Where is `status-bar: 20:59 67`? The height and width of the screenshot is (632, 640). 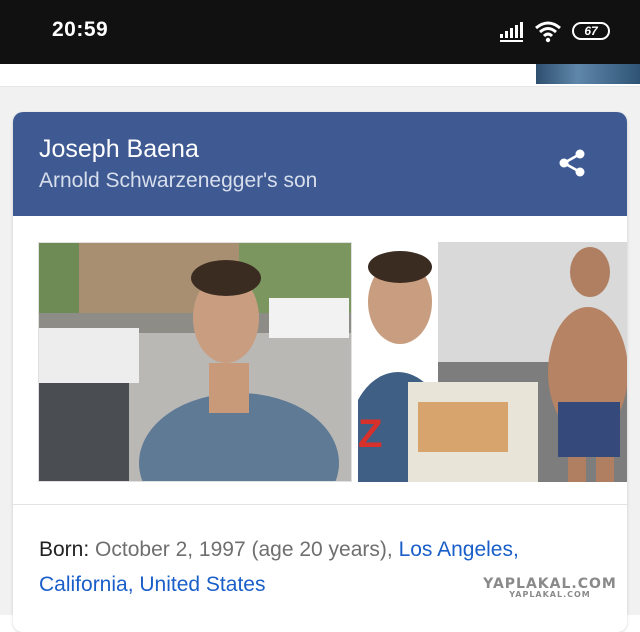 status-bar: 20:59 67 is located at coordinates (320, 32).